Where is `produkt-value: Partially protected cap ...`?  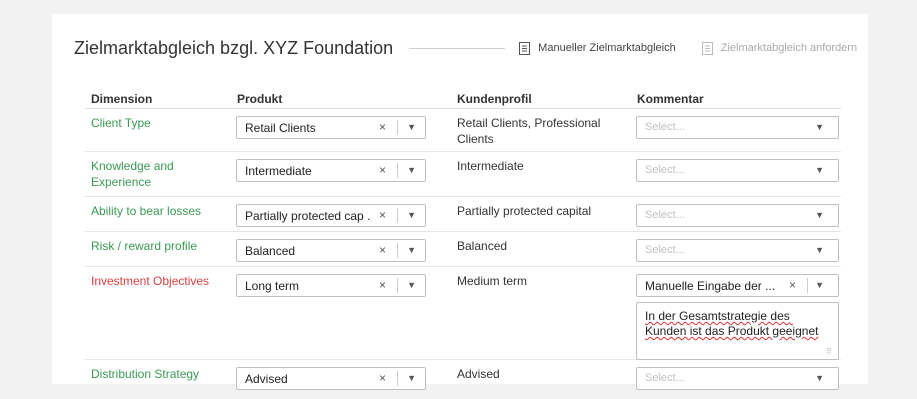
produkt-value: Partially protected cap ... is located at coordinates (308, 216).